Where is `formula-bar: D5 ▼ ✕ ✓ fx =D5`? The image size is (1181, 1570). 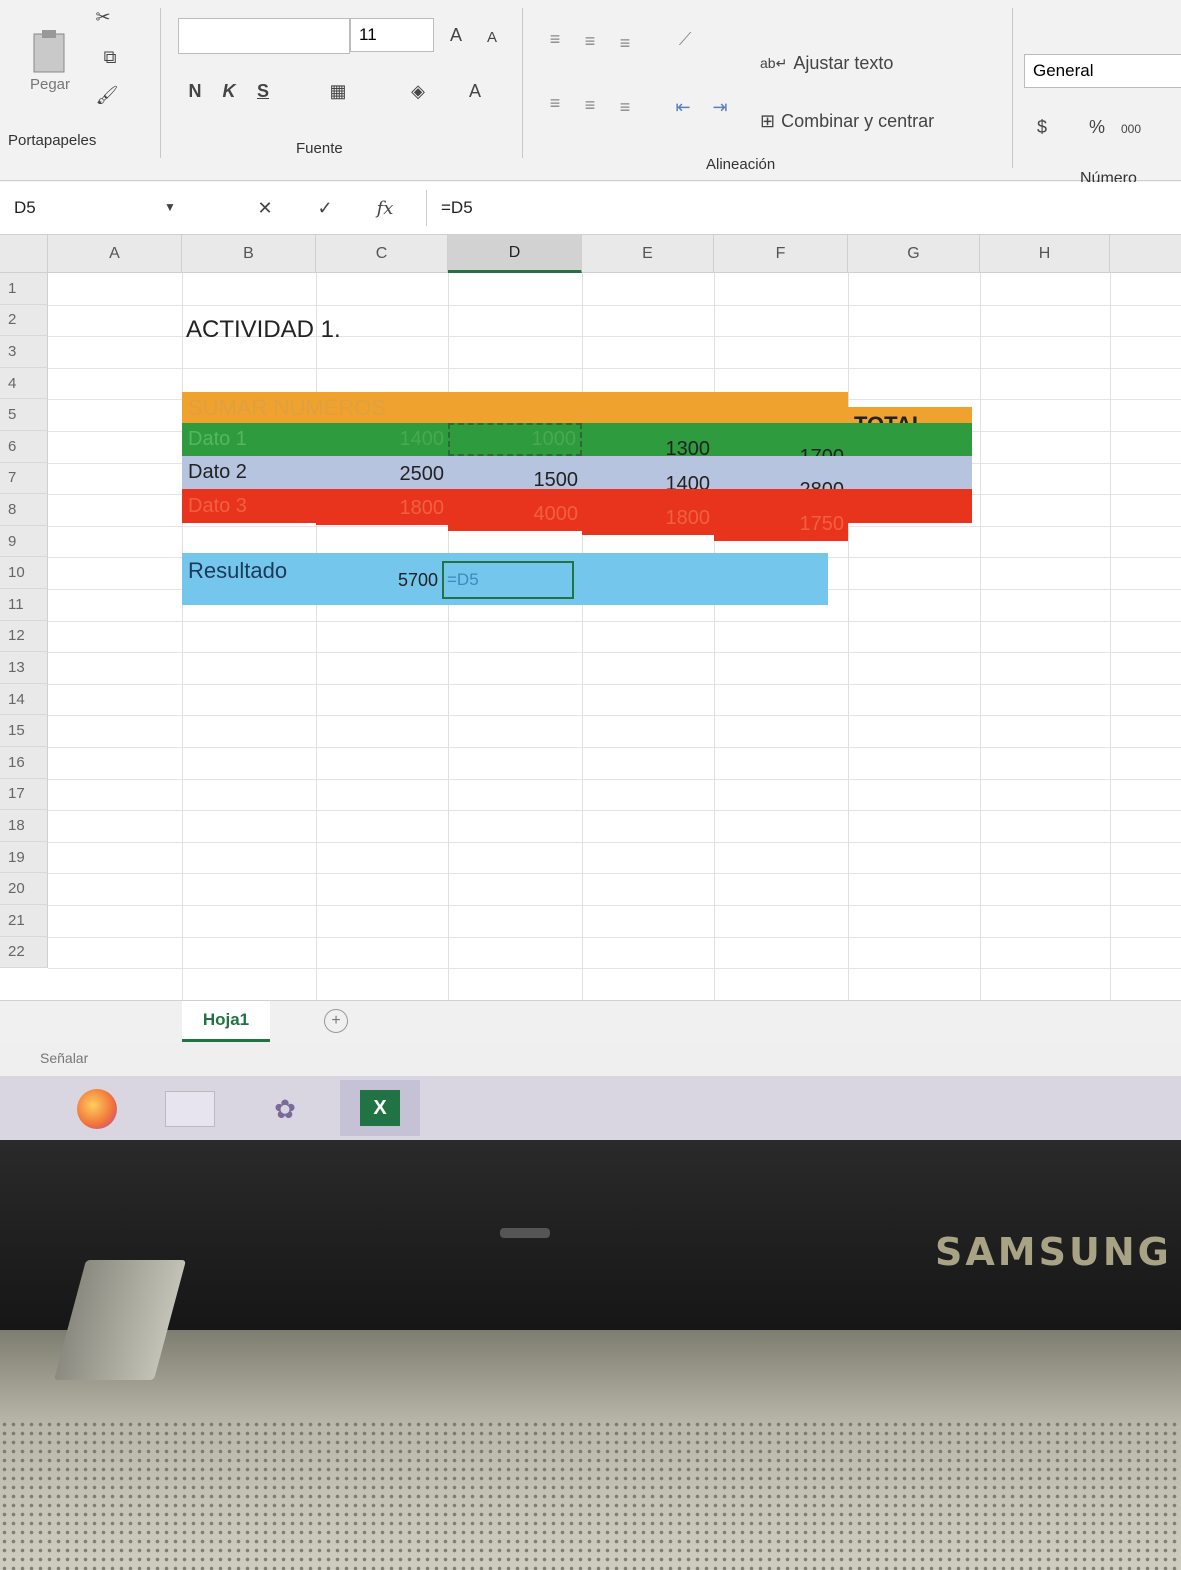
formula-bar: D5 ▼ ✕ ✓ fx =D5 is located at coordinates (590, 208).